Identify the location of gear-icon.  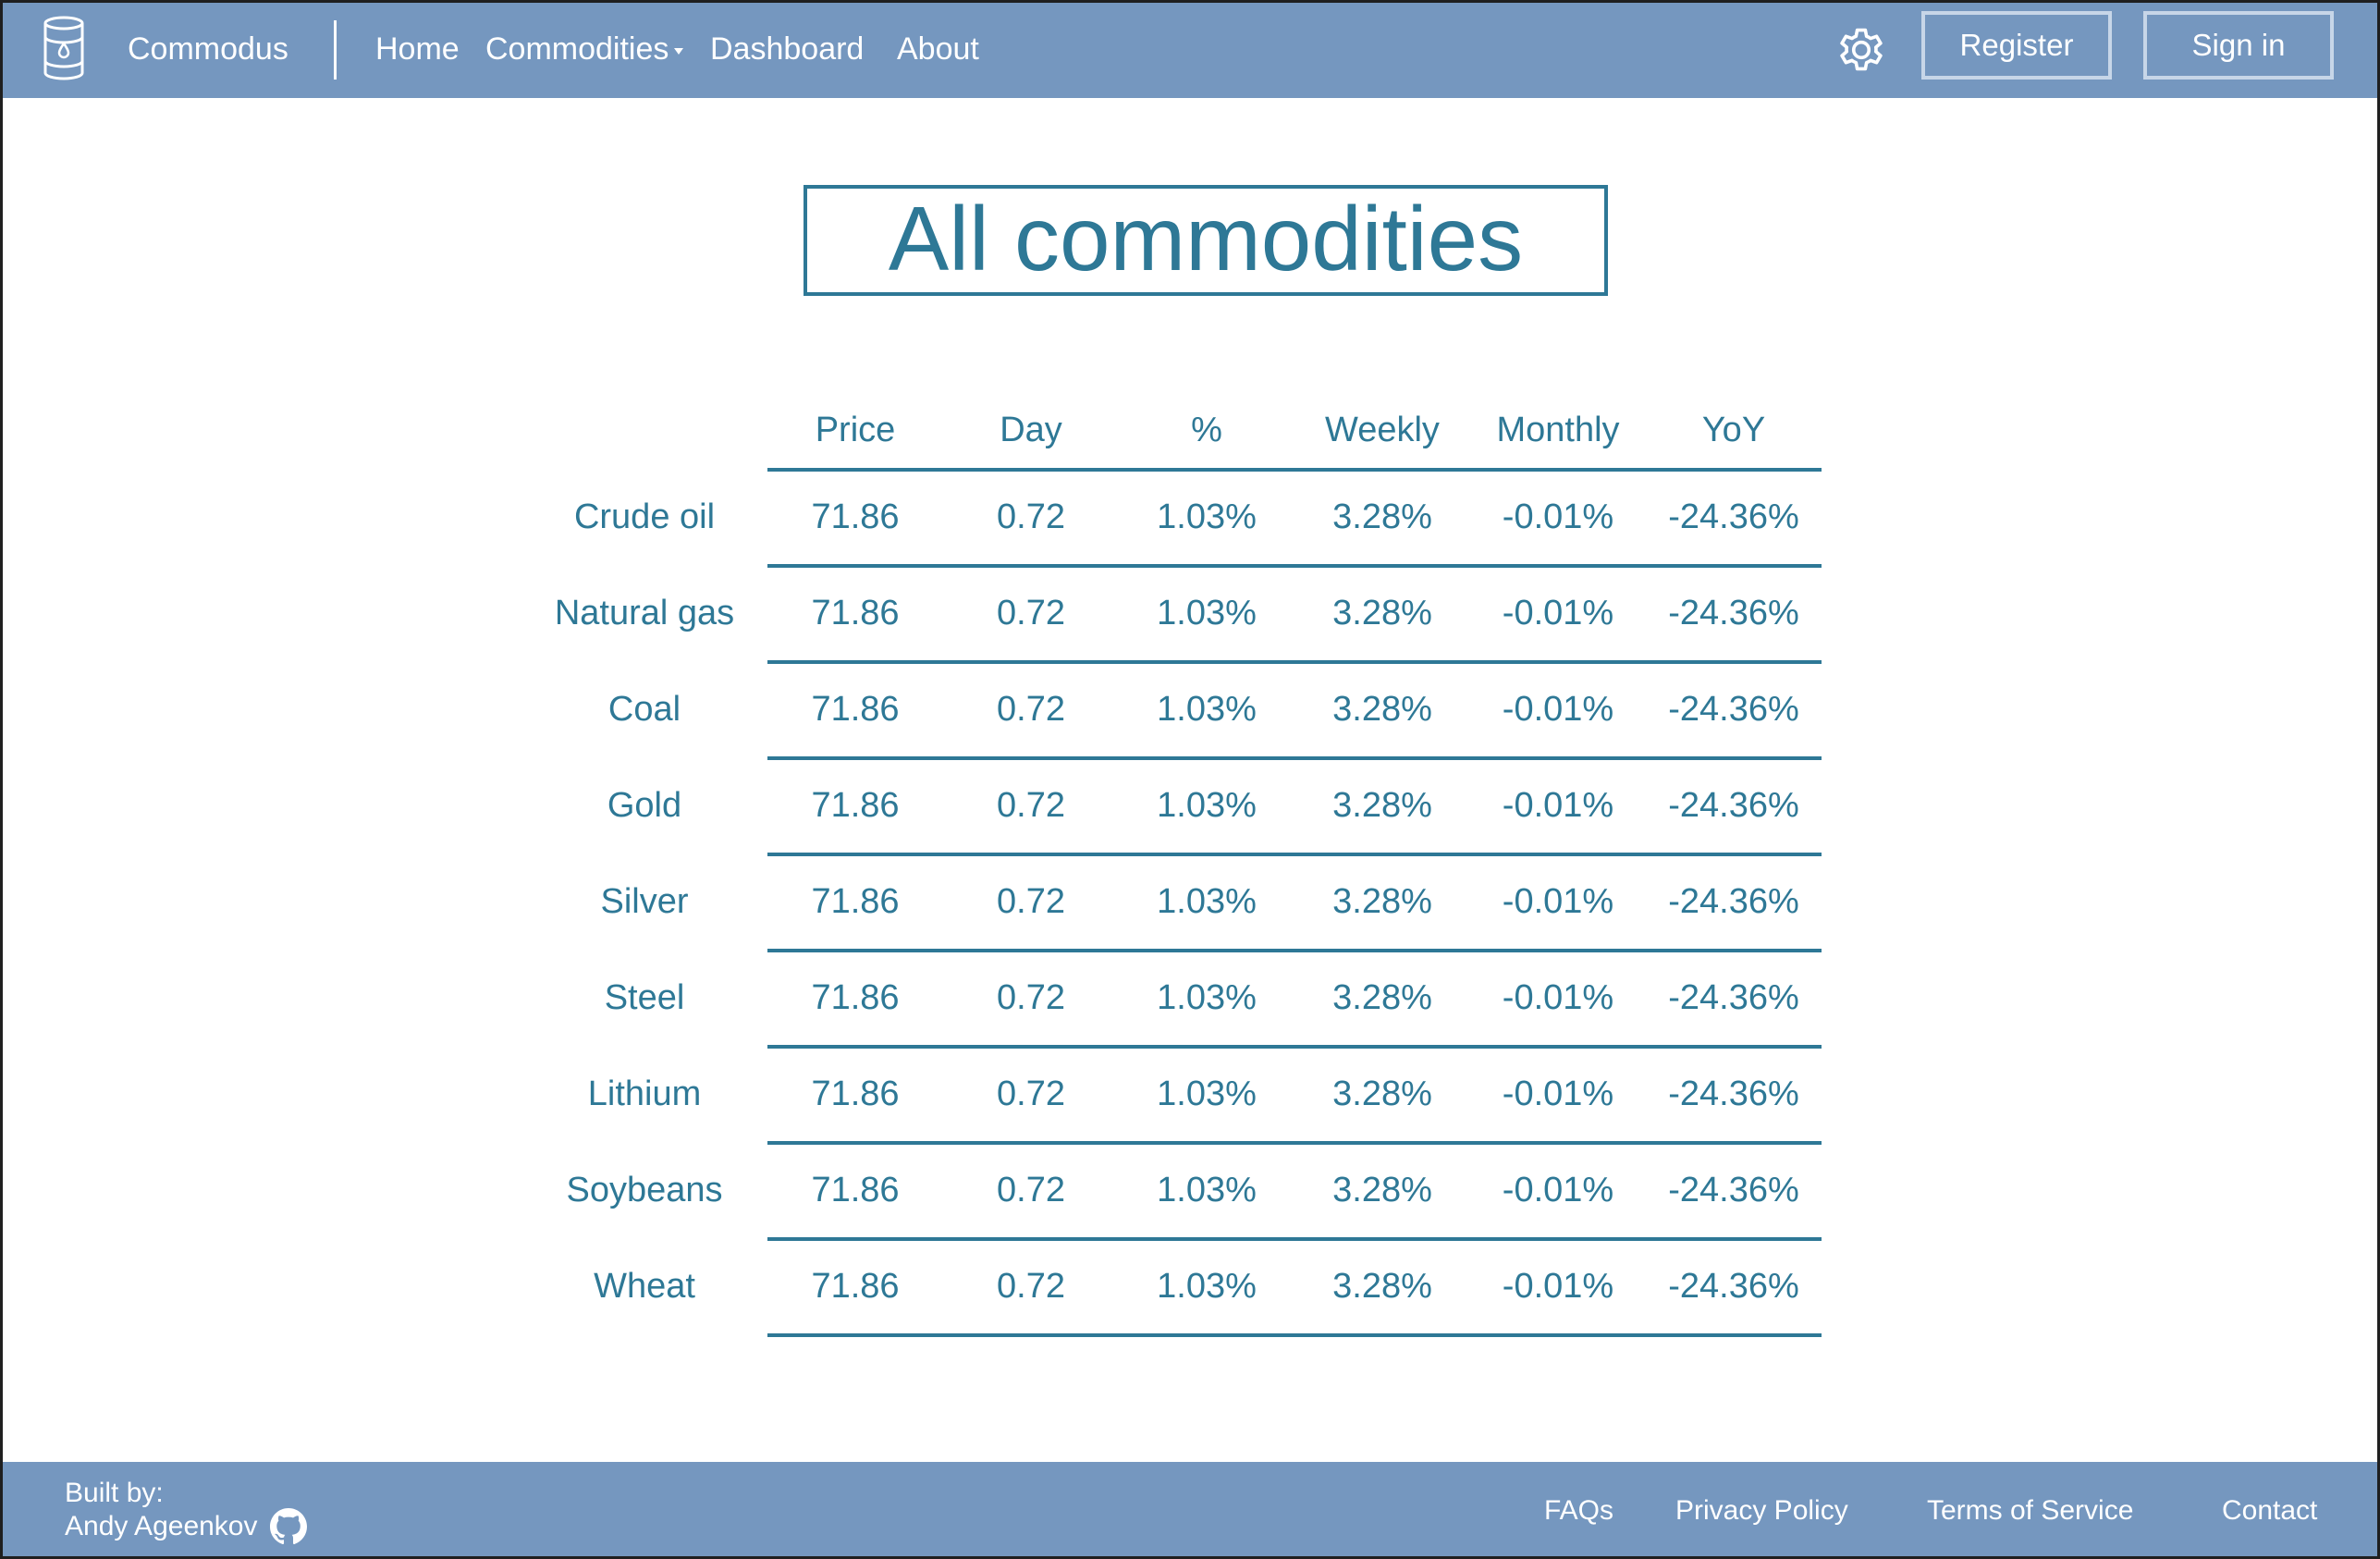
(1861, 50).